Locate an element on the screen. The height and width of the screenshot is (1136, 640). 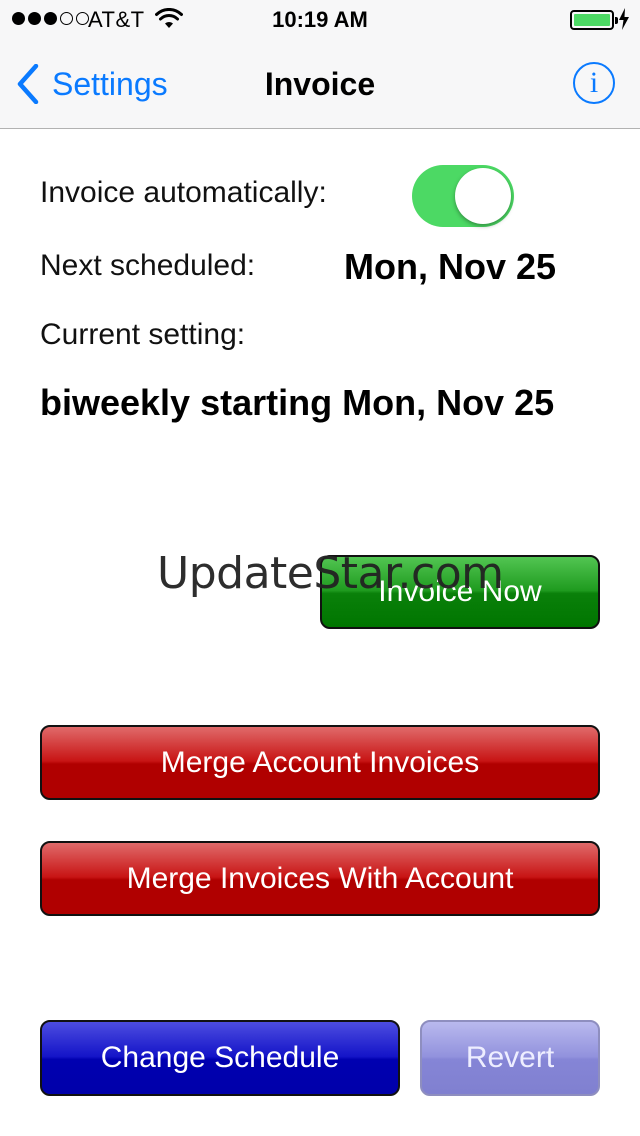
clock: 10:19 AM is located at coordinates (320, 19).